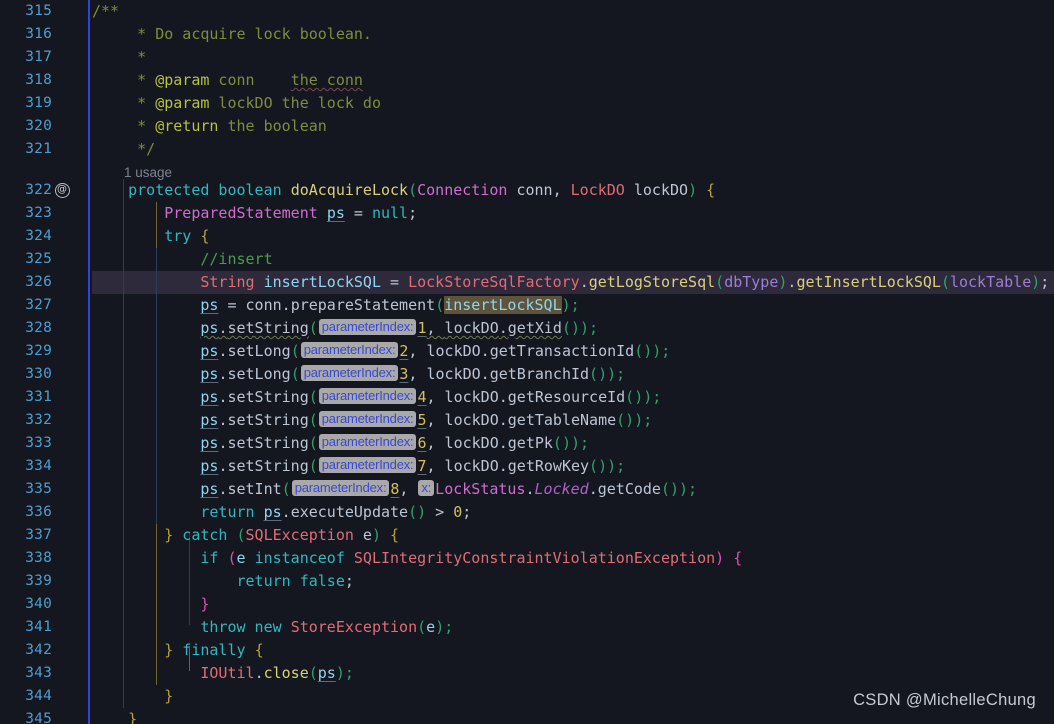 The height and width of the screenshot is (724, 1054). Describe the element at coordinates (363, 305) in the screenshot. I see `method-call: prepareStatement` at that location.